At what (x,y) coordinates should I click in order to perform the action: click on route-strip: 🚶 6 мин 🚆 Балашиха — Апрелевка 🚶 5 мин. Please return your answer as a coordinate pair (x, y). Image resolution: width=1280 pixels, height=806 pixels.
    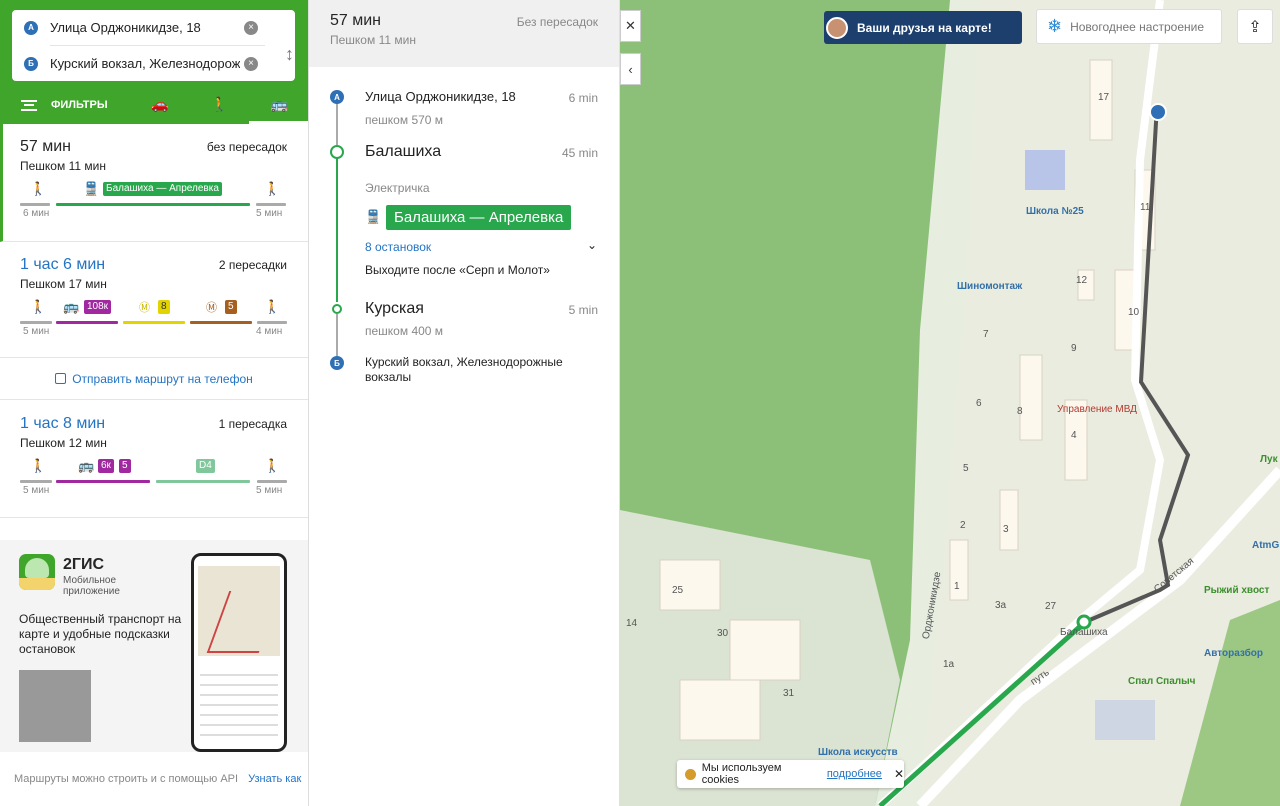
    Looking at the image, I should click on (153, 198).